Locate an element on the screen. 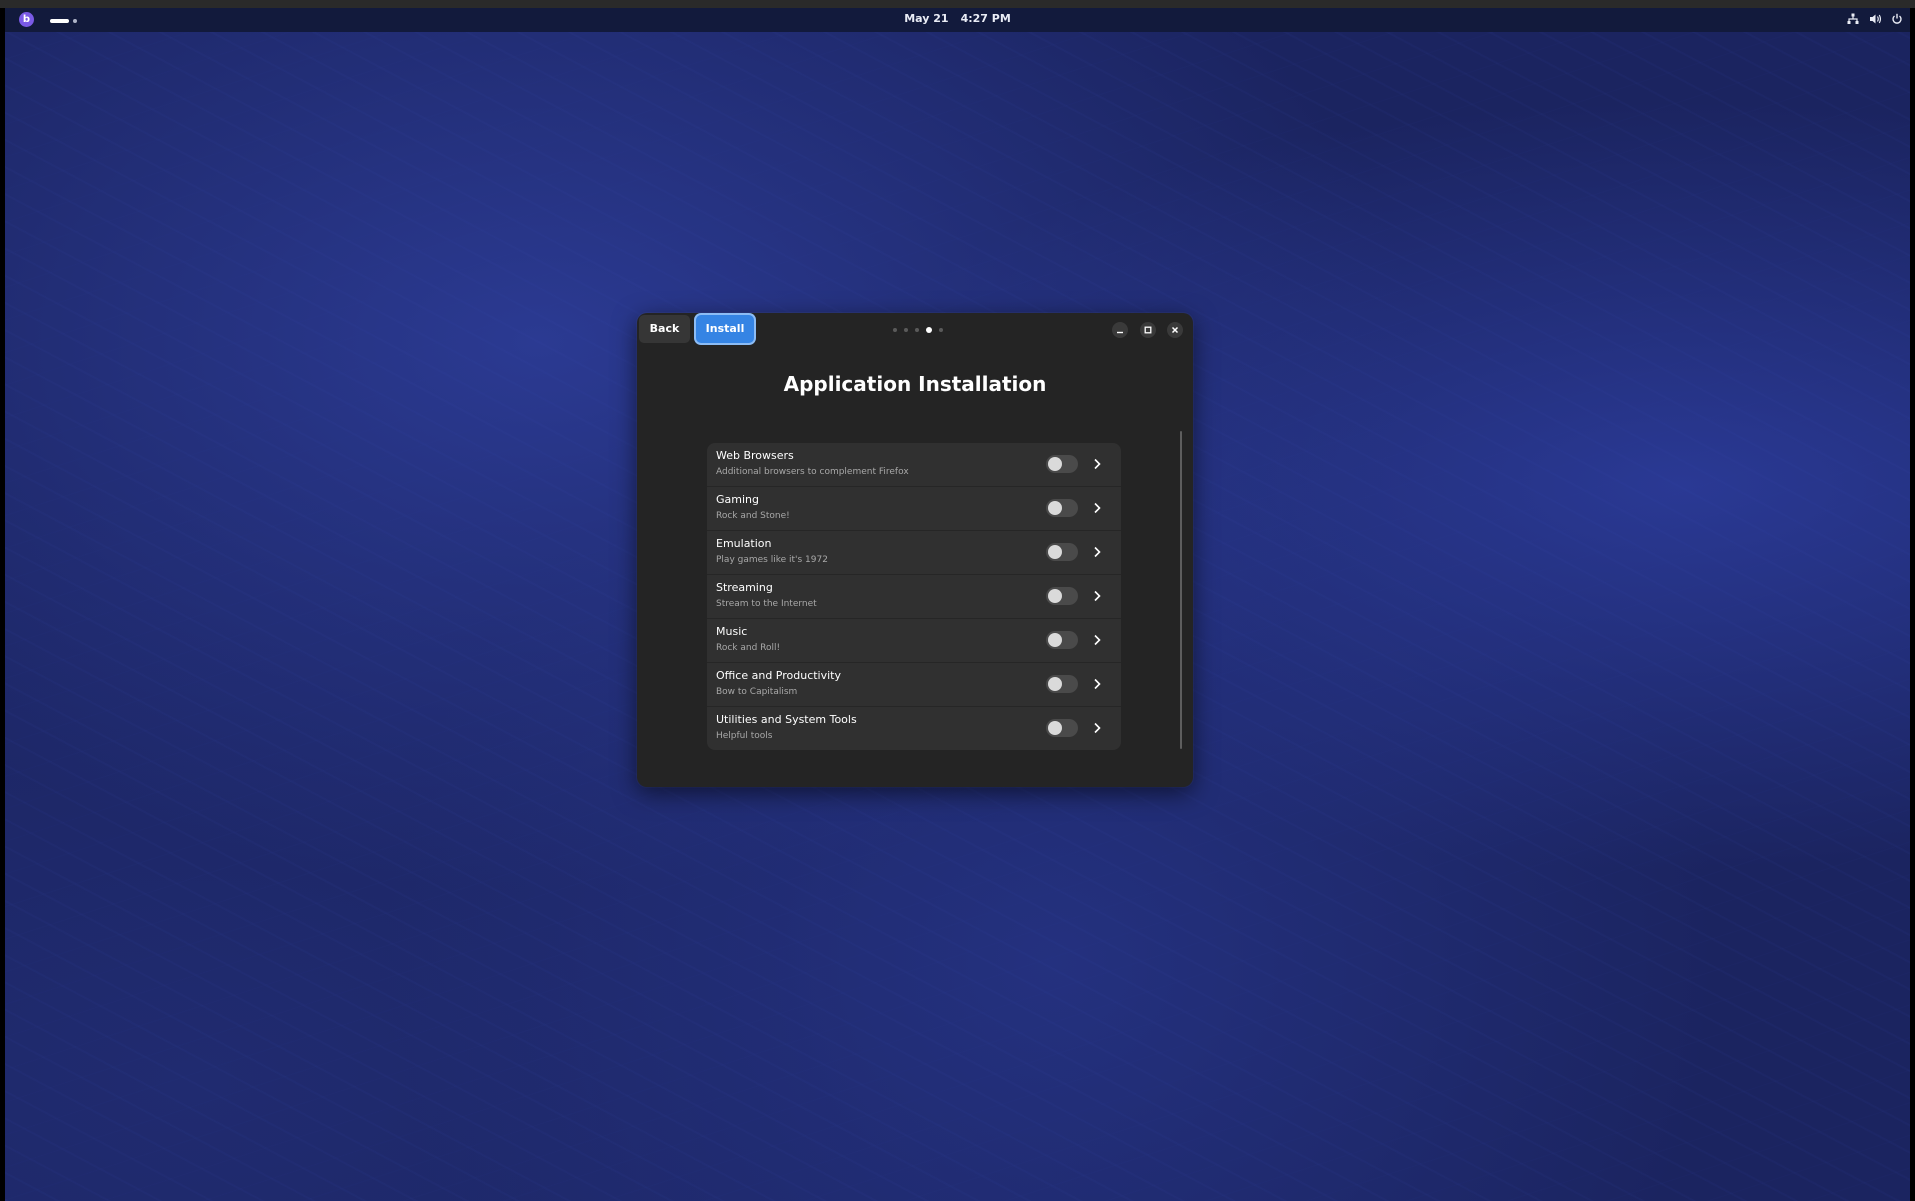 The image size is (1915, 1201). category-subtitle: Rock and Roll! is located at coordinates (748, 648).